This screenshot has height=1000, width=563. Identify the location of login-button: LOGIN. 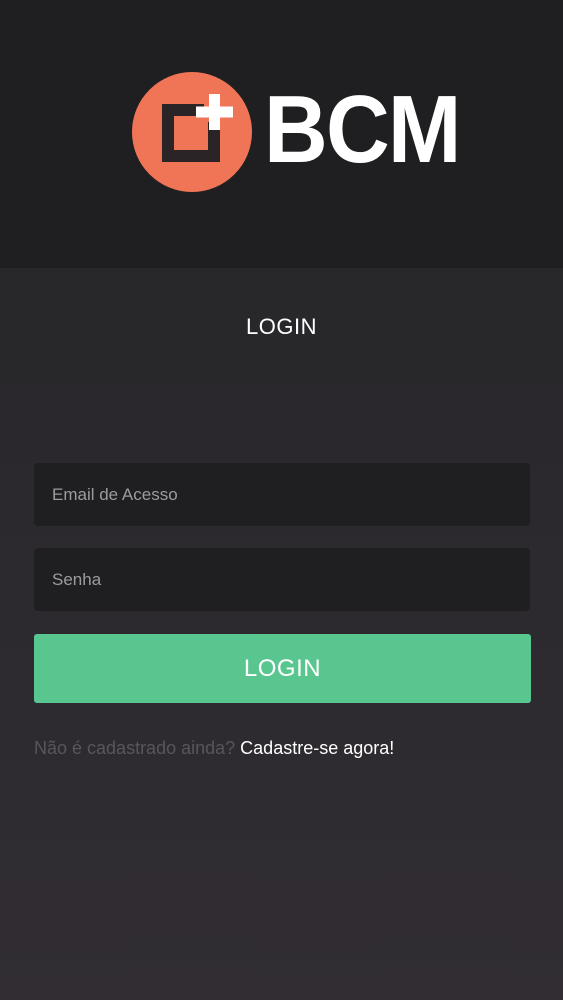
(282, 668).